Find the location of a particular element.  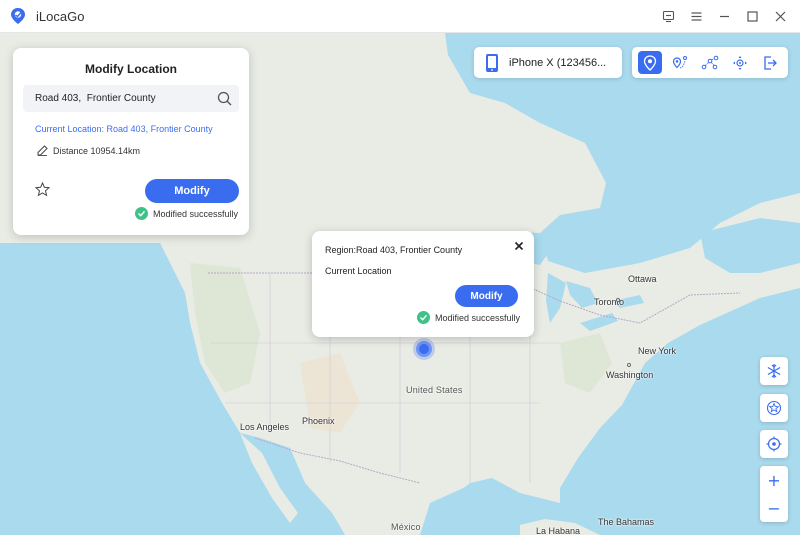

success-message: Modified successfully is located at coordinates (186, 213).